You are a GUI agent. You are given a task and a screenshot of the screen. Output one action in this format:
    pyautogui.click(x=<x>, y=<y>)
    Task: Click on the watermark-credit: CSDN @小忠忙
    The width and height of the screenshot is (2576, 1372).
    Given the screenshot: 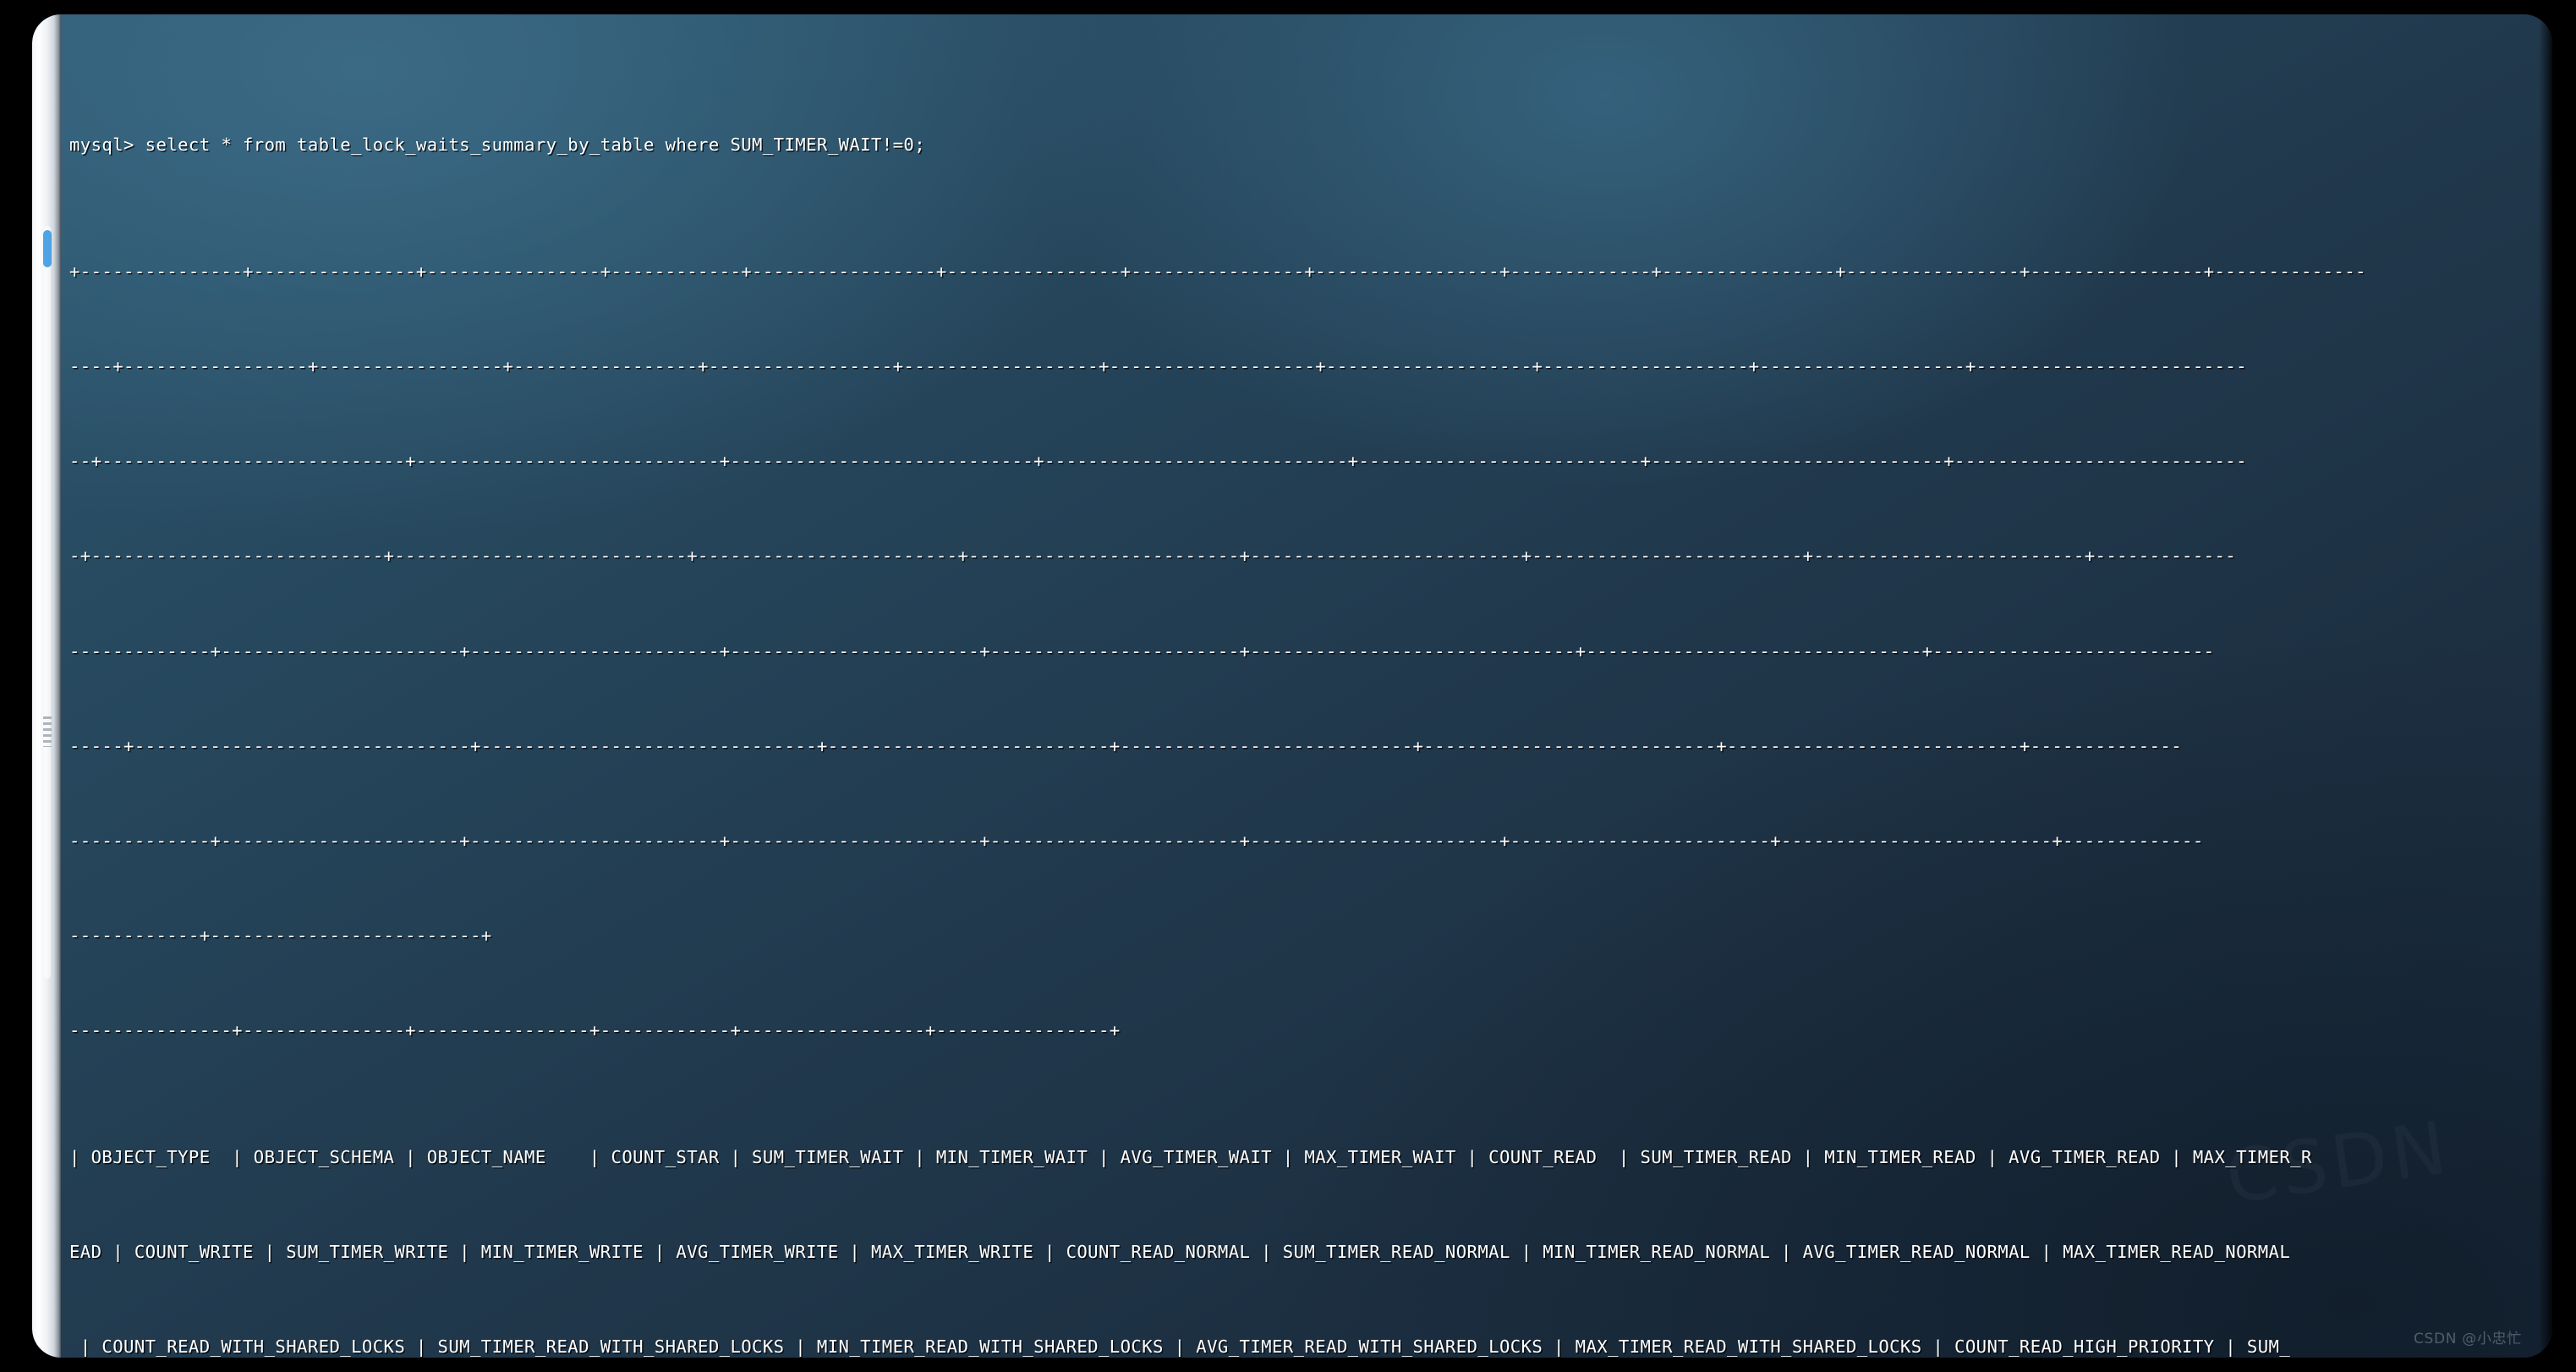 What is the action you would take?
    pyautogui.click(x=2468, y=1339)
    